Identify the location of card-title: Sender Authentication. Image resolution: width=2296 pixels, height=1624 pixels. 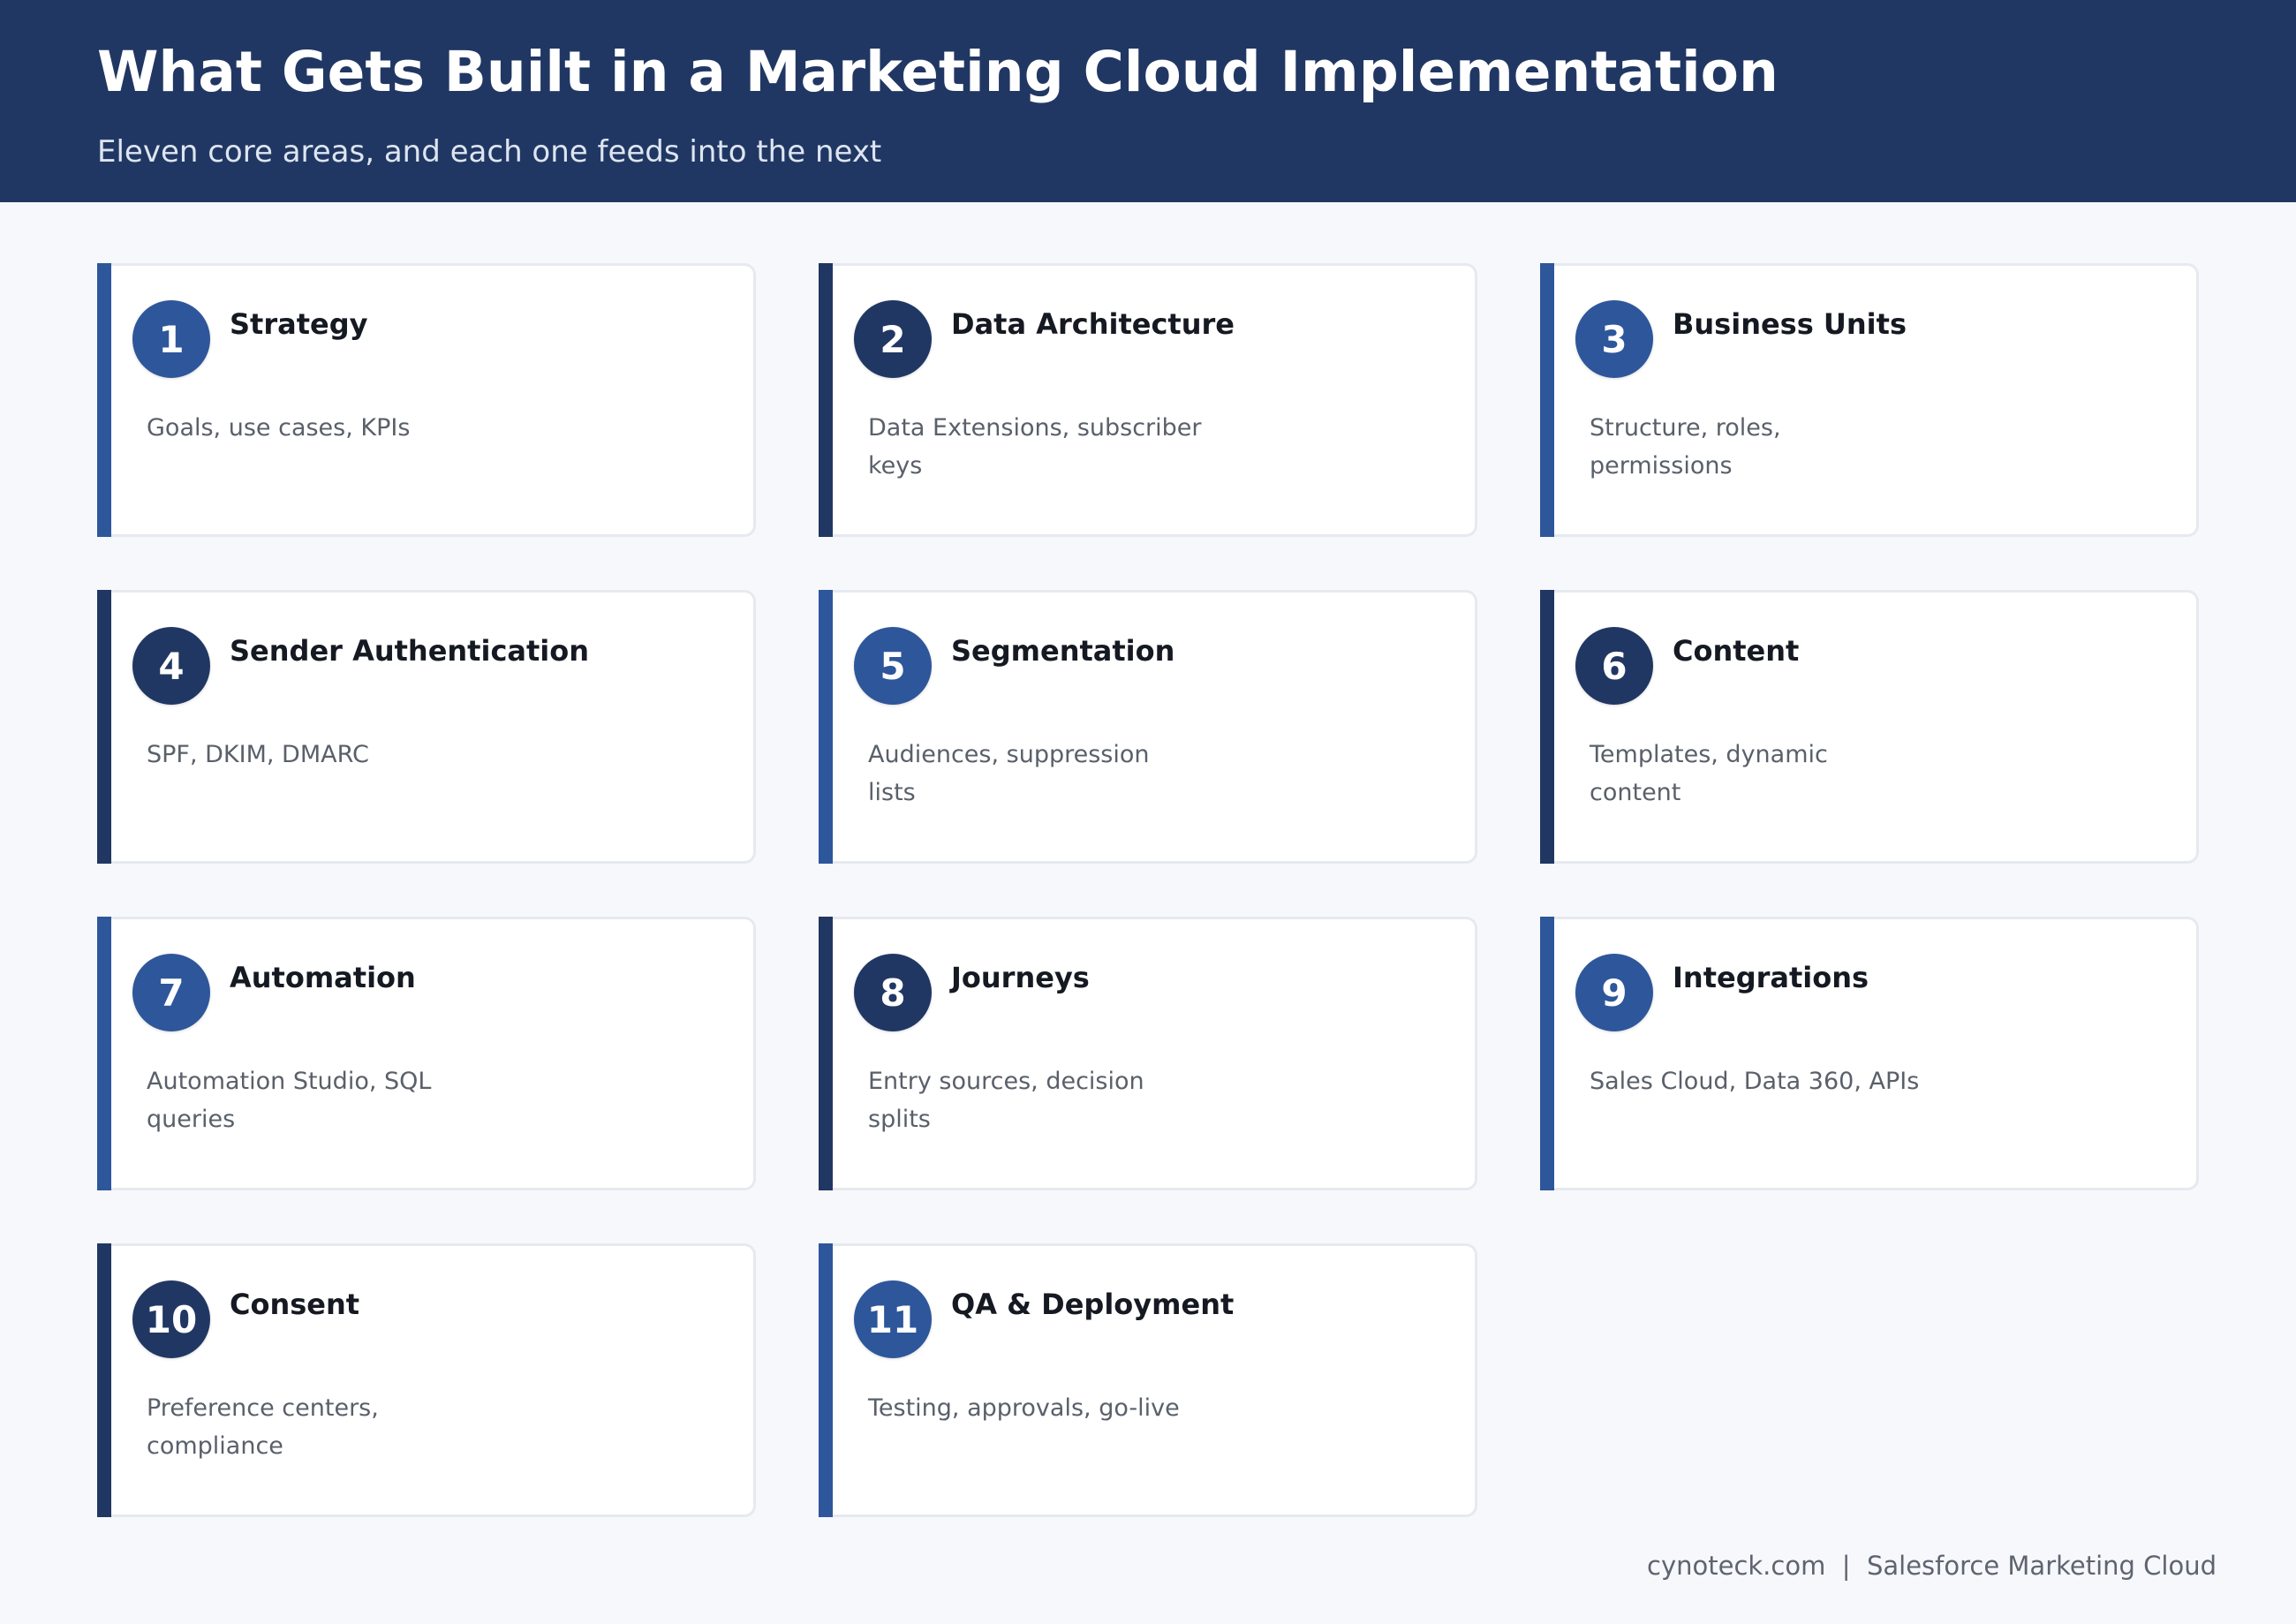
(410, 651).